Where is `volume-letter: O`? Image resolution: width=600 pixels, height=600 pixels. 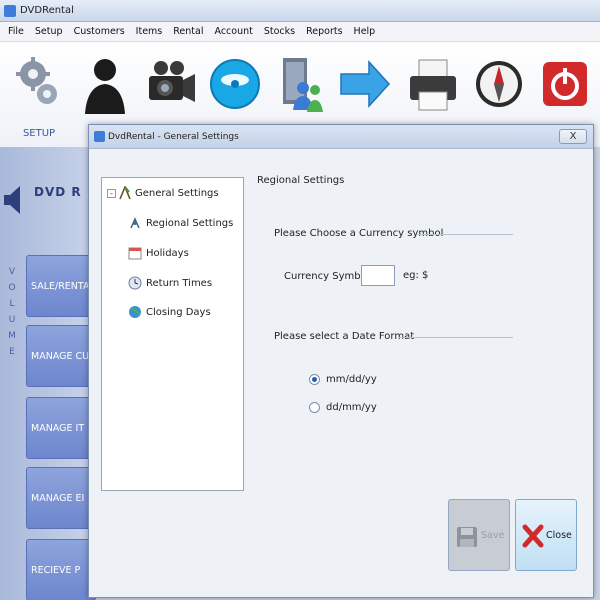
volume-letter: O is located at coordinates (12, 288).